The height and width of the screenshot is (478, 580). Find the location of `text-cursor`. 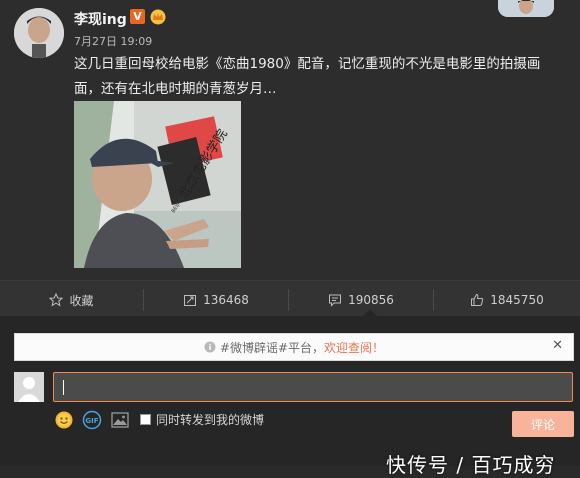

text-cursor is located at coordinates (63, 387).